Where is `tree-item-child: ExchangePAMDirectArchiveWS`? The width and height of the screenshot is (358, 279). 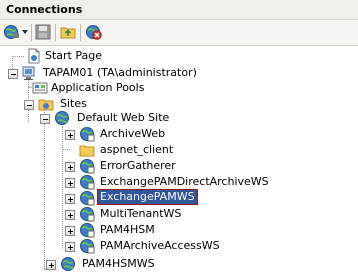 tree-item-child: ExchangePAMDirectArchiveWS is located at coordinates (185, 182).